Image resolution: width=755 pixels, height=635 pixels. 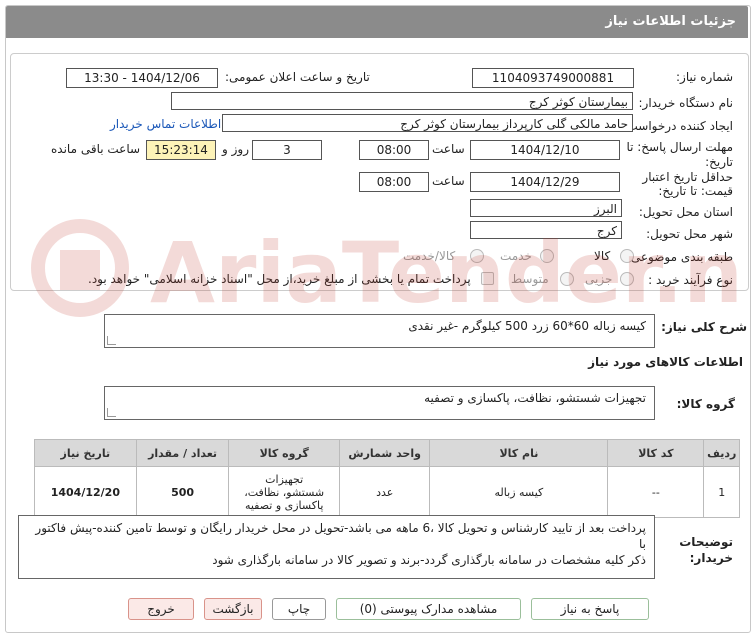 I want to click on announce-label: تاریخ و ساعت اعلان عمومی:, so click(x=297, y=77).